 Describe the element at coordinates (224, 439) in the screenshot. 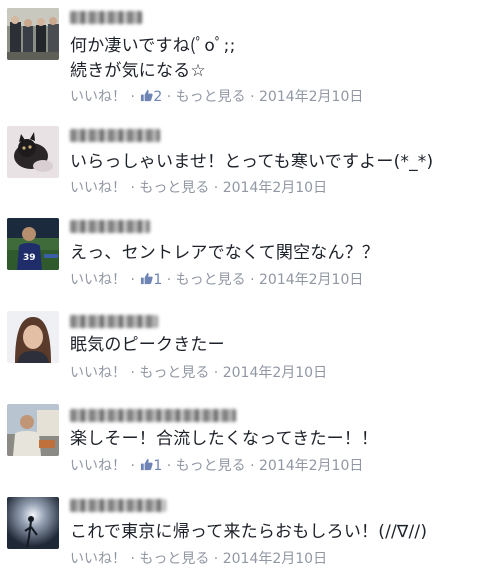

I see `comment-text: 楽しそー！合流したくなってきたー！！` at that location.